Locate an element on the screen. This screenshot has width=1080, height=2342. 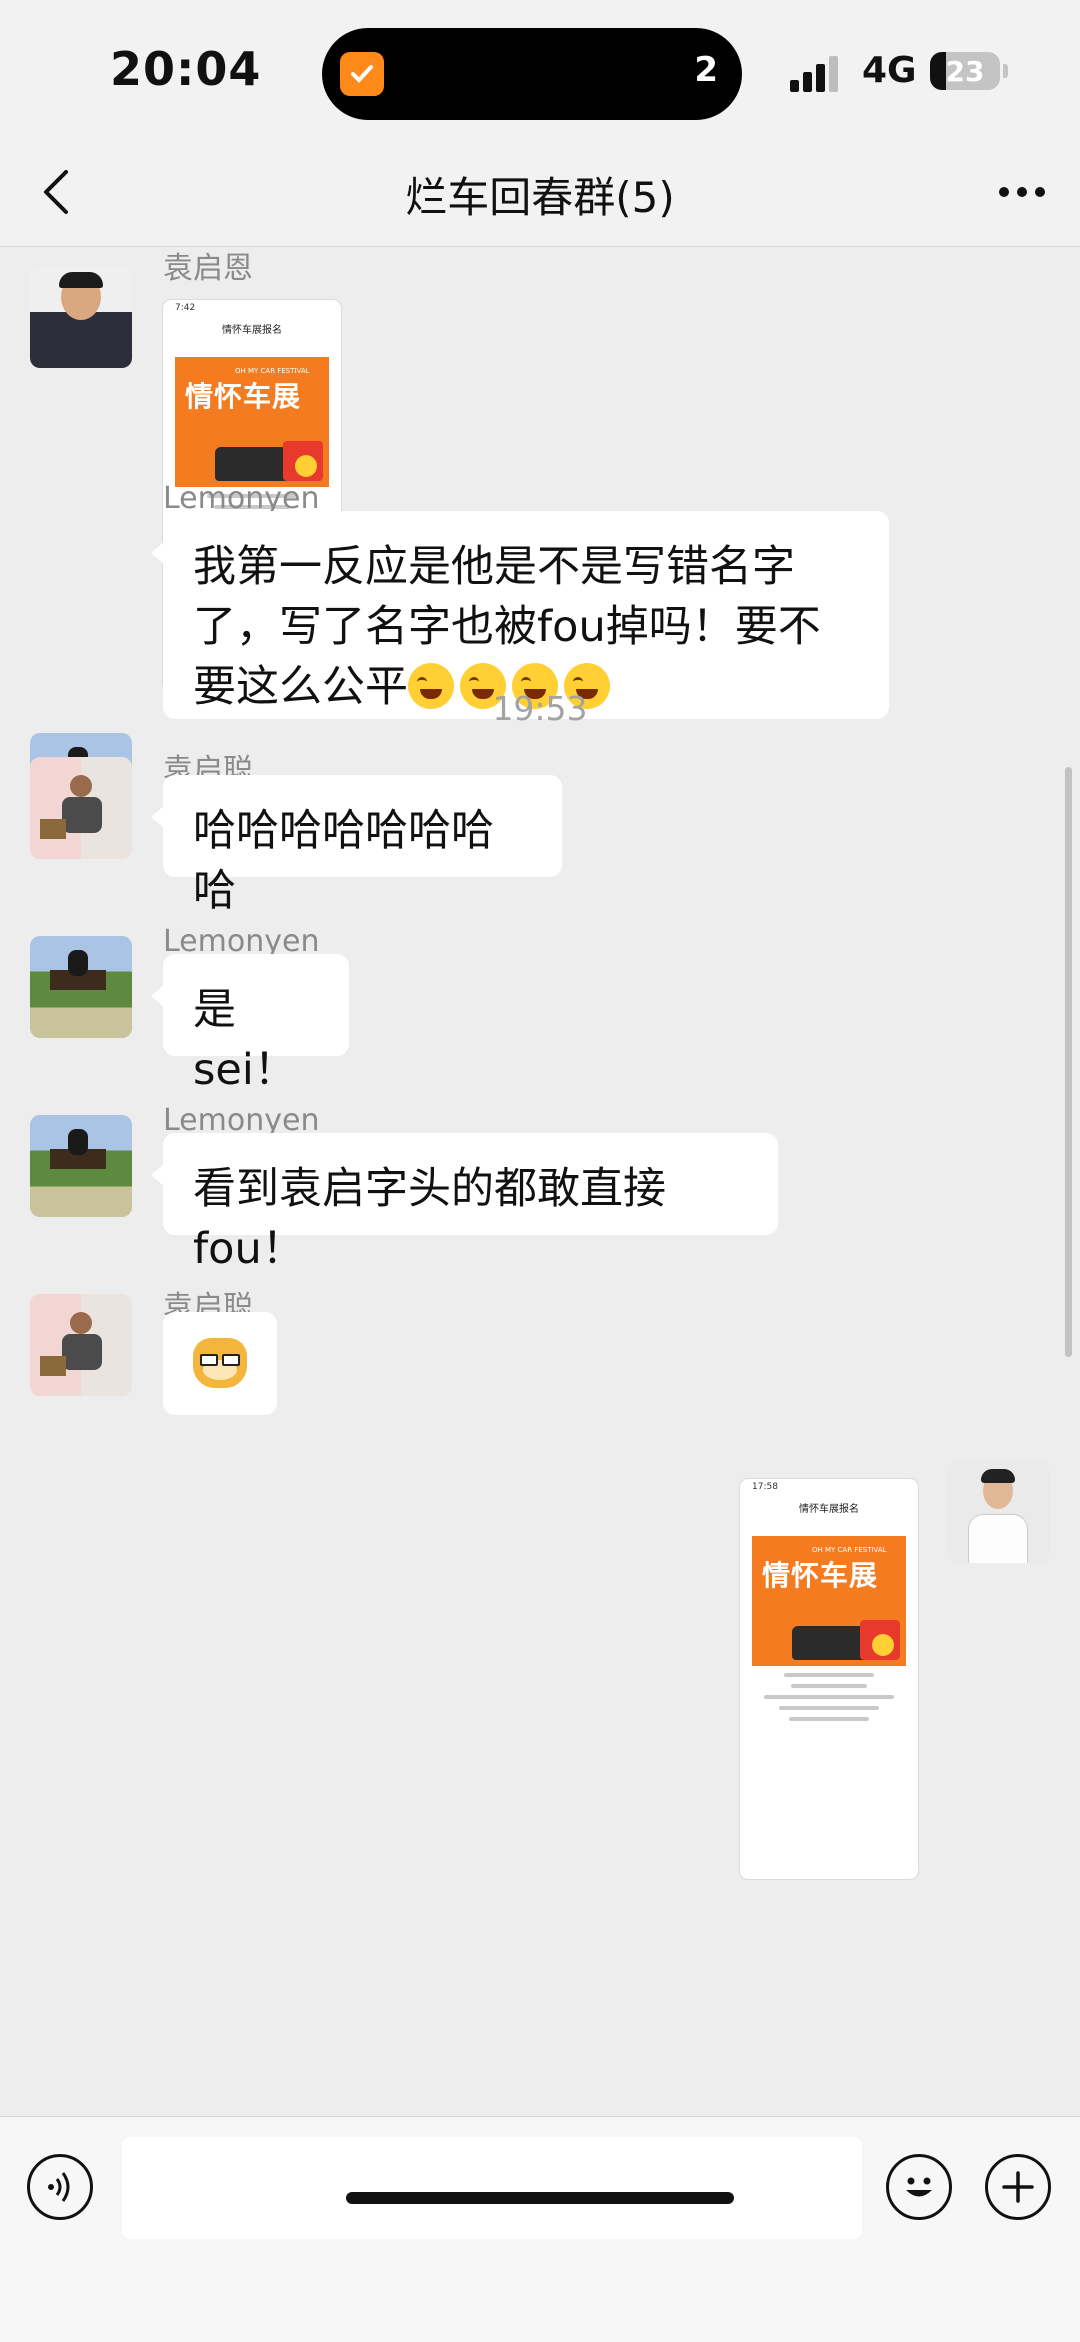
message-bubble: 是sei！ is located at coordinates (250, 1024).